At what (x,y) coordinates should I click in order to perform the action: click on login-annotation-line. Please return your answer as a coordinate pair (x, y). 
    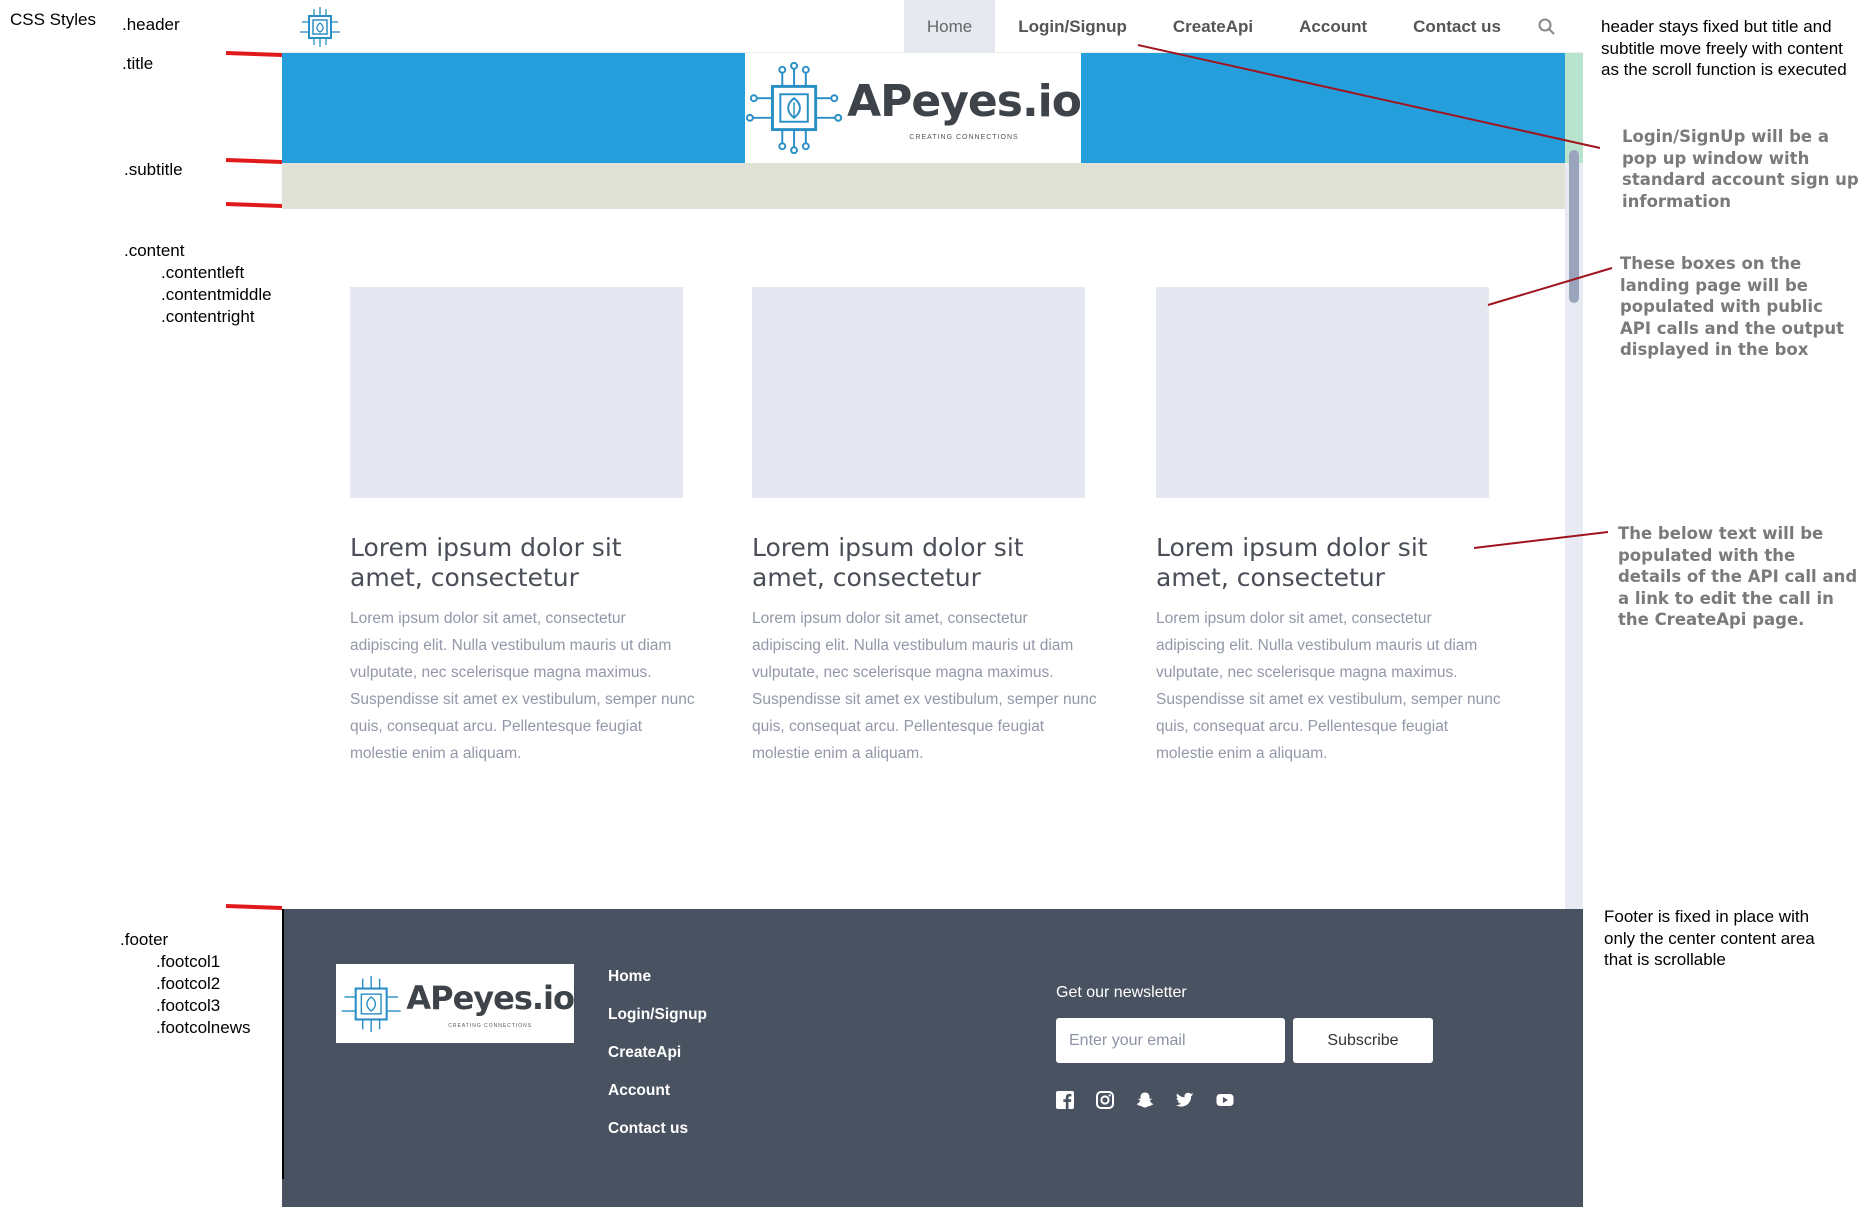
    Looking at the image, I should click on (1369, 96).